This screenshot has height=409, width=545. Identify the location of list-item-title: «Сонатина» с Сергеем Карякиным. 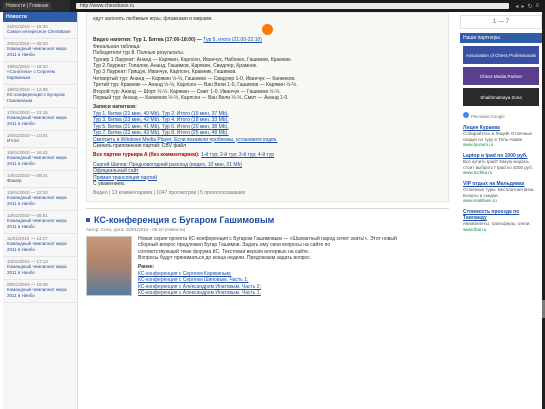
(40, 75).